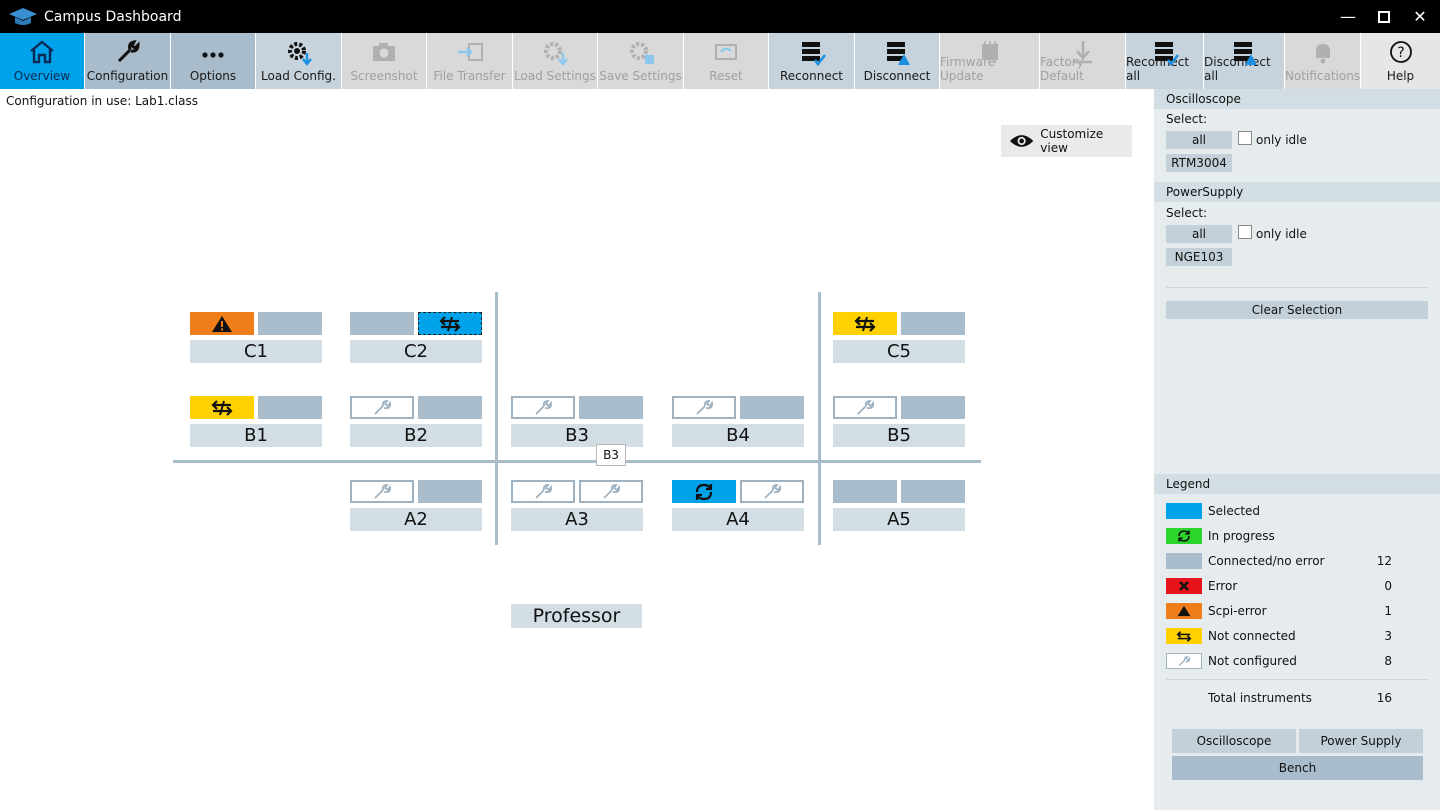 This screenshot has width=1440, height=810. I want to click on seat-b4: B4, so click(738, 435).